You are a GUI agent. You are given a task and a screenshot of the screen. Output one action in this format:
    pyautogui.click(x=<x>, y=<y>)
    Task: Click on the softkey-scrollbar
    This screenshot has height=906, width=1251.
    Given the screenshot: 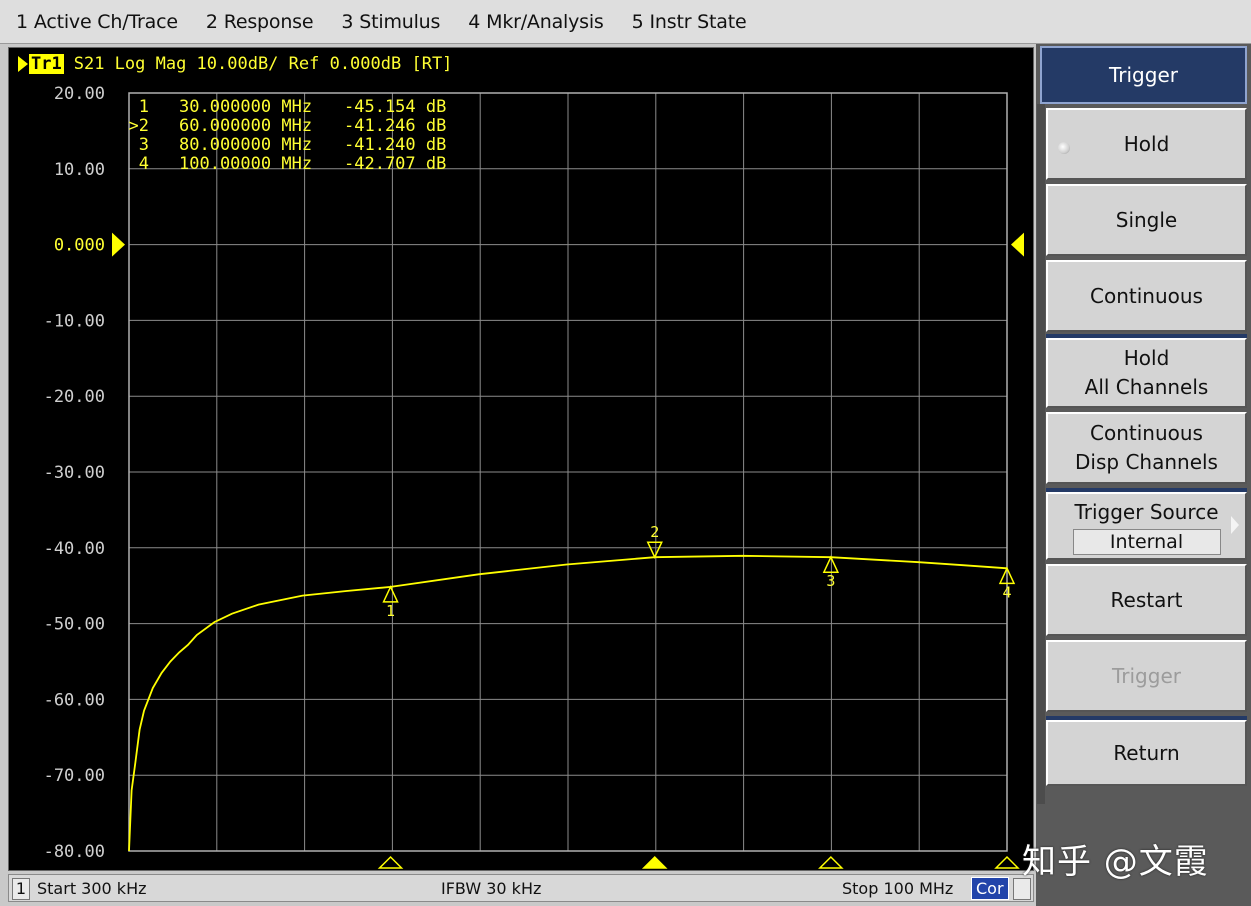 What is the action you would take?
    pyautogui.click(x=1041, y=454)
    